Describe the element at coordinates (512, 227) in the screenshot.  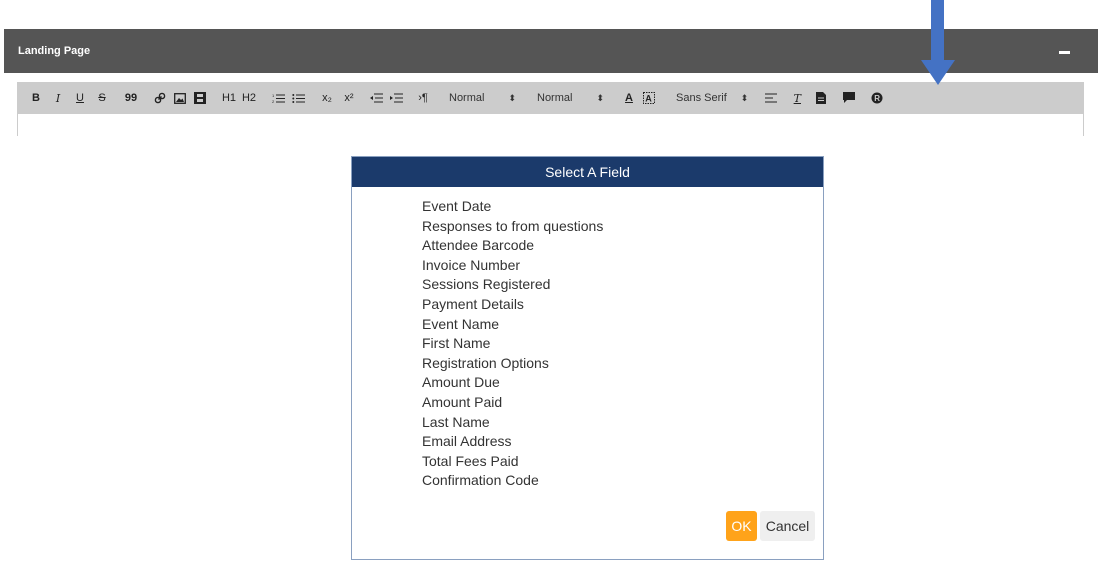
I see `field-option: Responses to from questions` at that location.